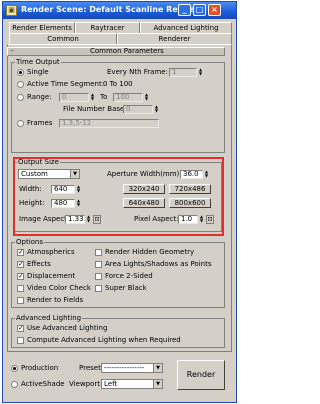 The width and height of the screenshot is (320, 404). Describe the element at coordinates (49, 318) in the screenshot. I see `advanced-lighting-label: Advanced Lighting` at that location.